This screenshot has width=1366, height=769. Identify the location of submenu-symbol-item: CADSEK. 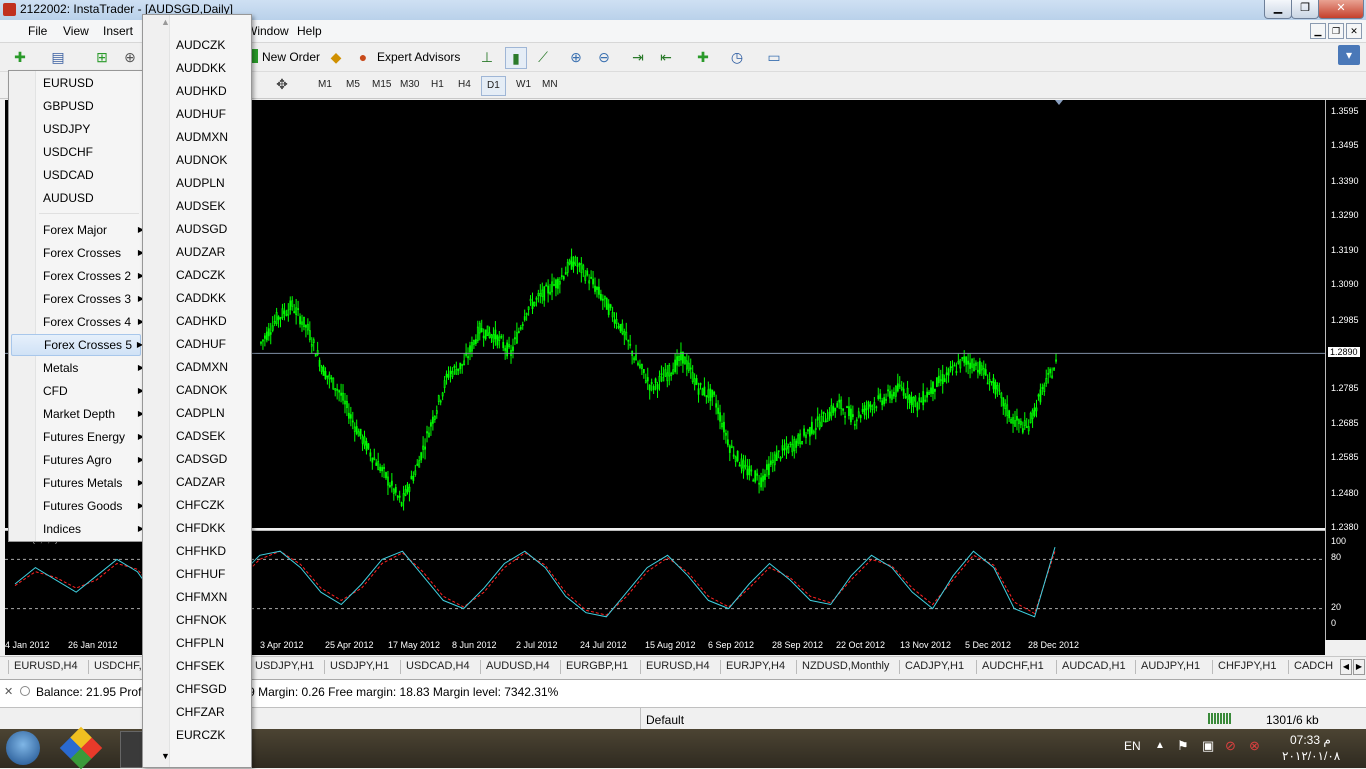
(200, 436).